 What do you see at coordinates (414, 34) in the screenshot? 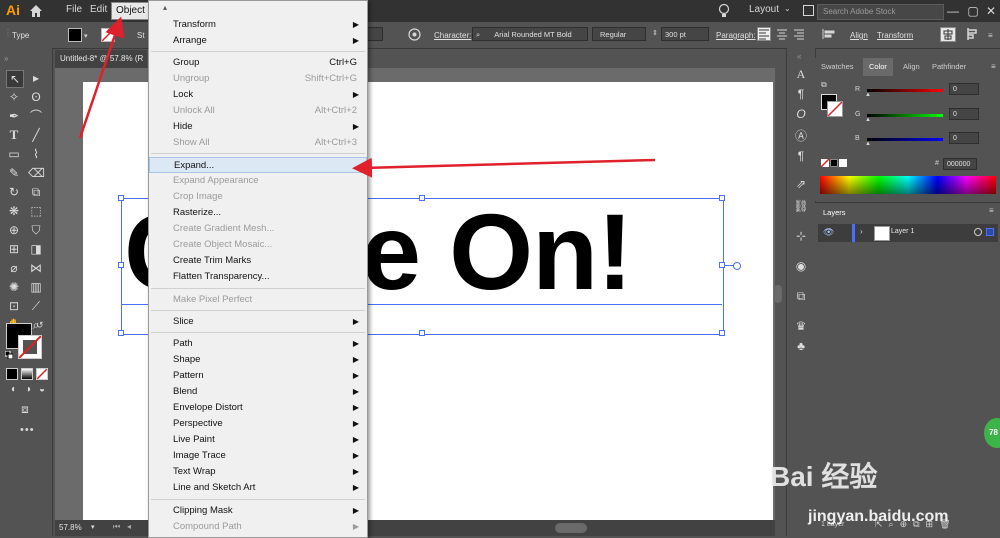
I see `recolor-icon` at bounding box center [414, 34].